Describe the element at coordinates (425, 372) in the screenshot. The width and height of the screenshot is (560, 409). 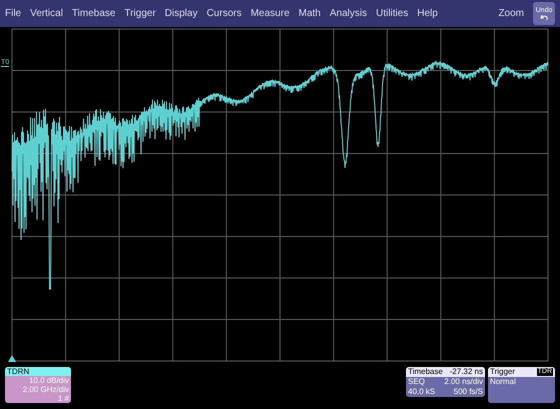
I see `timebase-title: Timebase` at that location.